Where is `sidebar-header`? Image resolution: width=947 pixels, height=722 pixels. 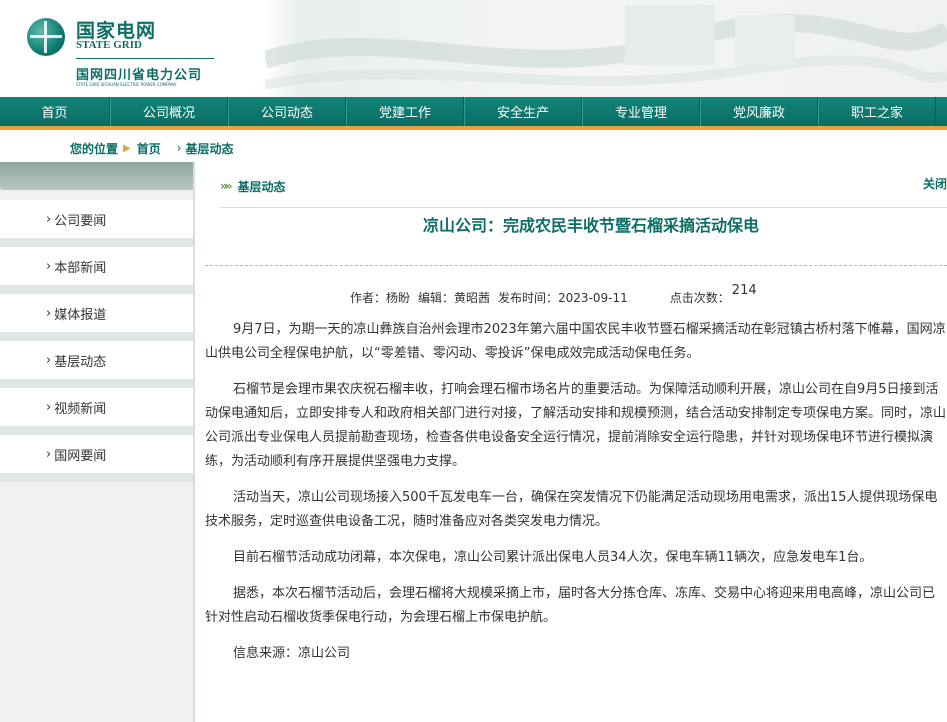 sidebar-header is located at coordinates (97, 176).